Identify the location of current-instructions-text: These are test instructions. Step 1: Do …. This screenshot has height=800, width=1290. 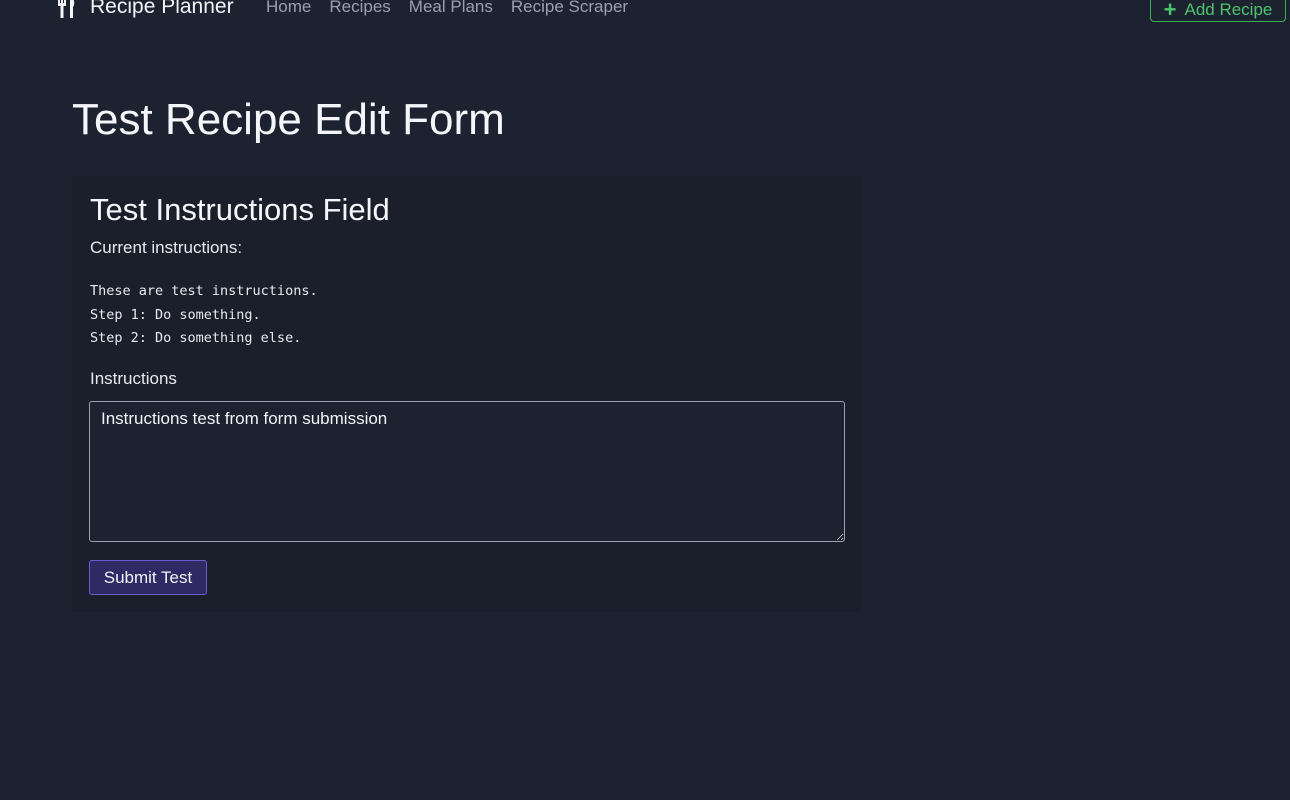
(204, 314).